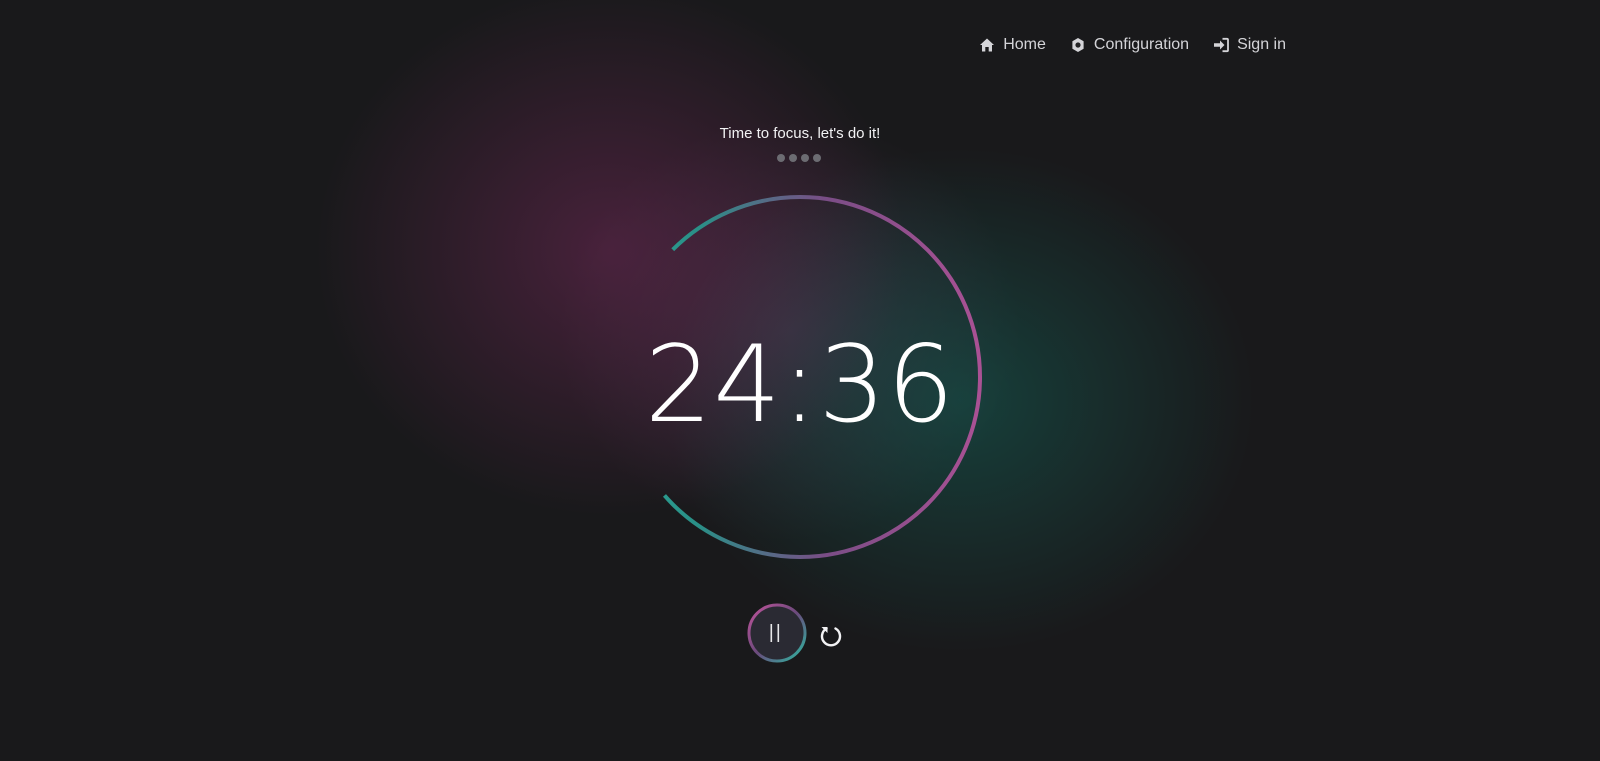 The height and width of the screenshot is (761, 1600). I want to click on nav-configuration-link: Configuration, so click(1129, 45).